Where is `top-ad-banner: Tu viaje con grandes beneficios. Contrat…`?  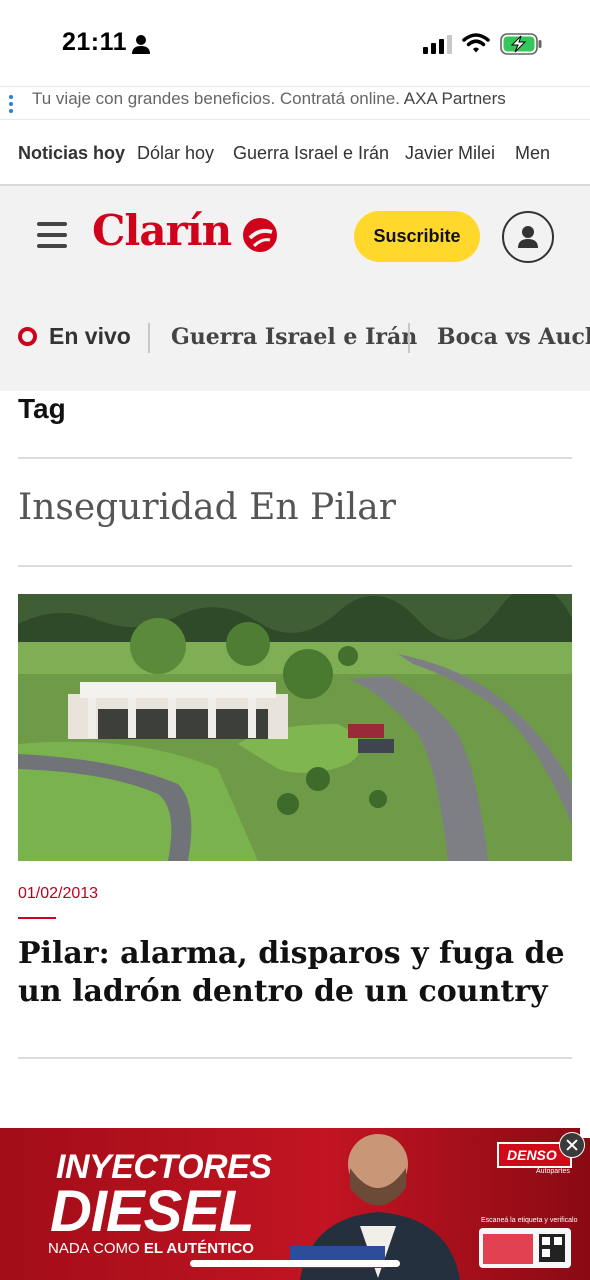 top-ad-banner: Tu viaje con grandes beneficios. Contrat… is located at coordinates (295, 103).